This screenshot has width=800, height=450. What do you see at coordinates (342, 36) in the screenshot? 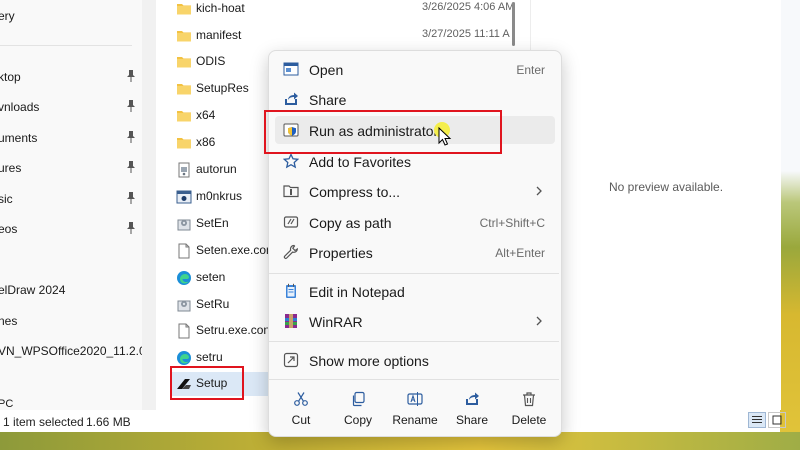
I see `file-row-manifest: manifest 3/27/2025 11:11 A` at bounding box center [342, 36].